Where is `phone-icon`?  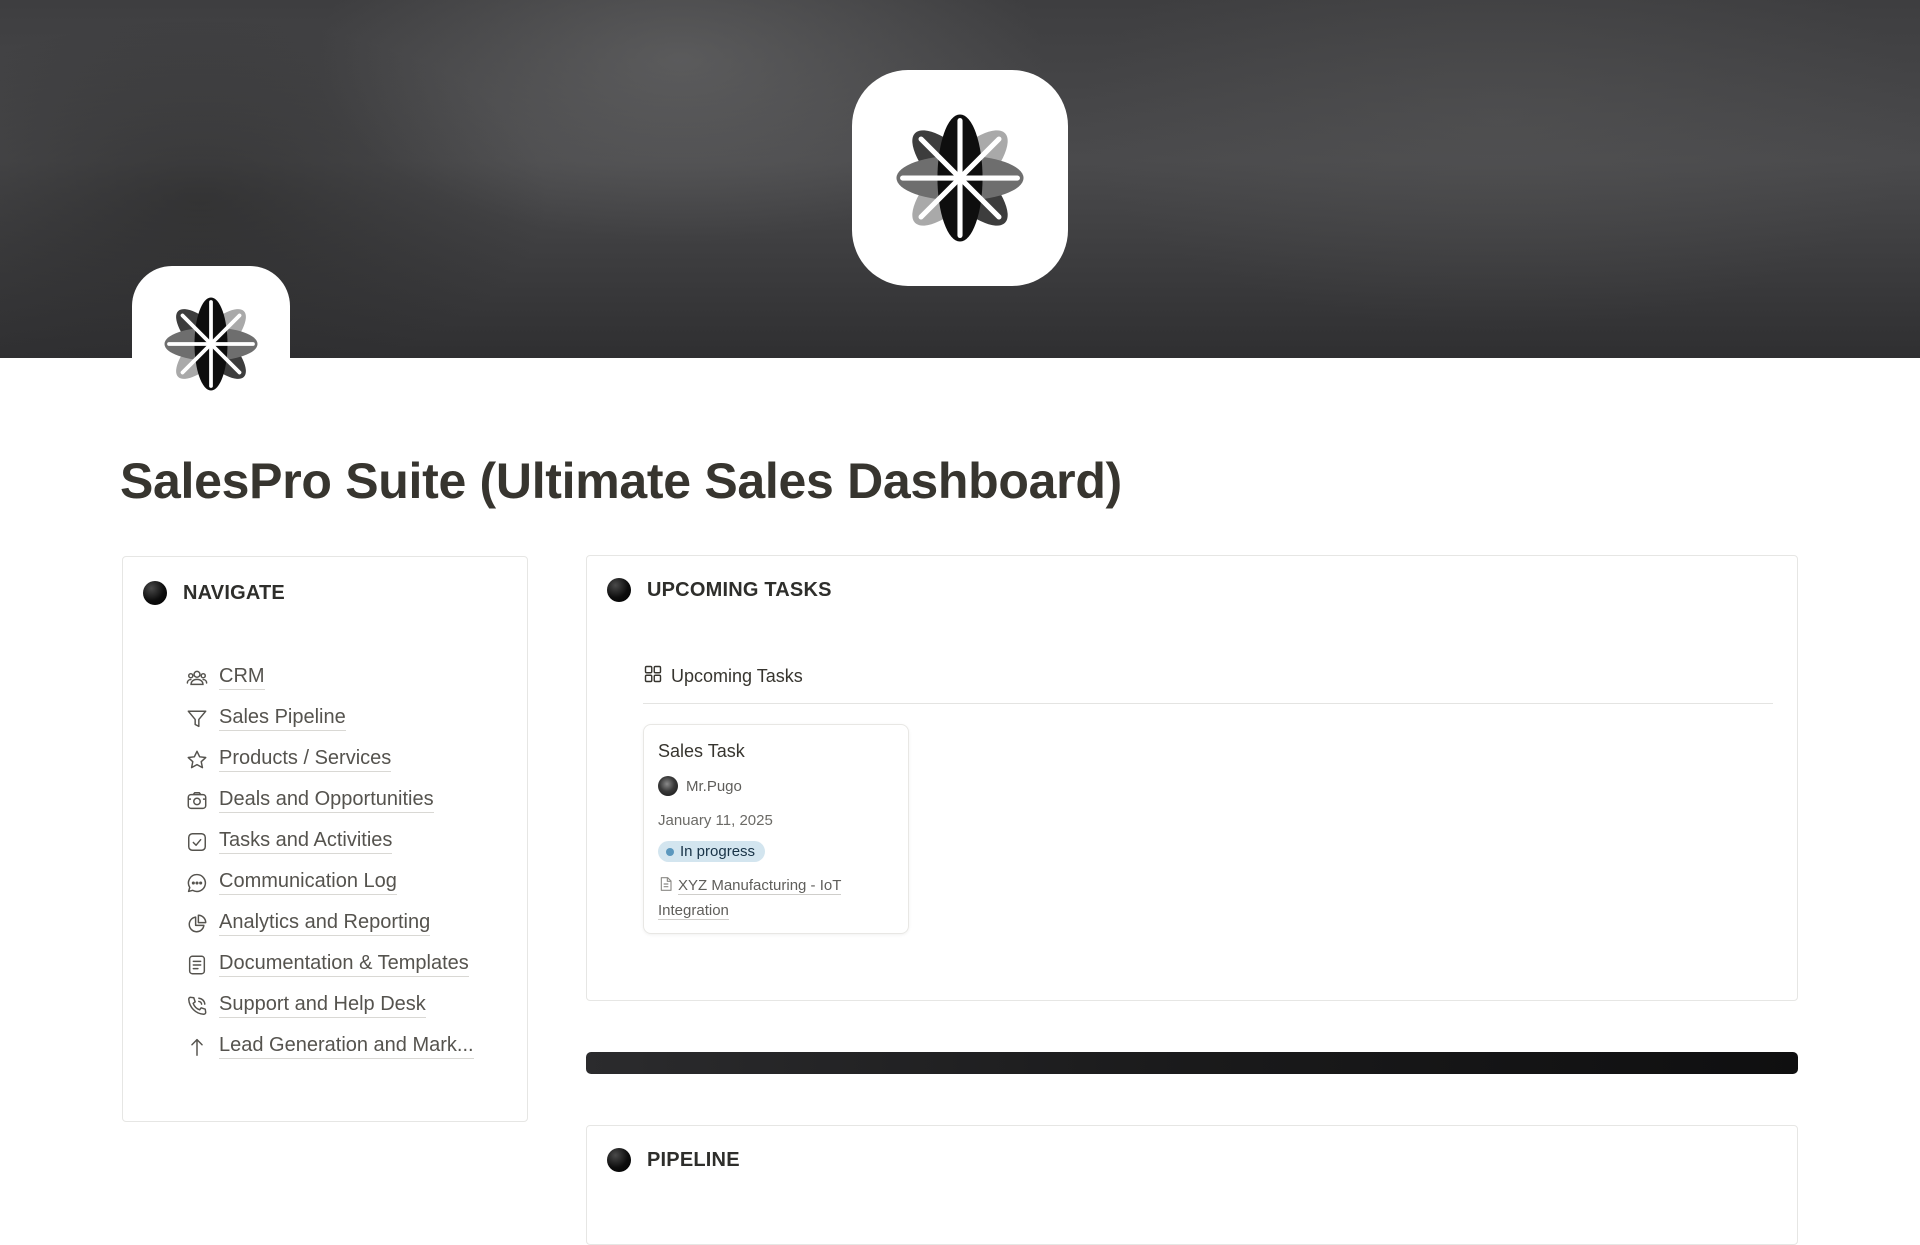
phone-icon is located at coordinates (197, 1006).